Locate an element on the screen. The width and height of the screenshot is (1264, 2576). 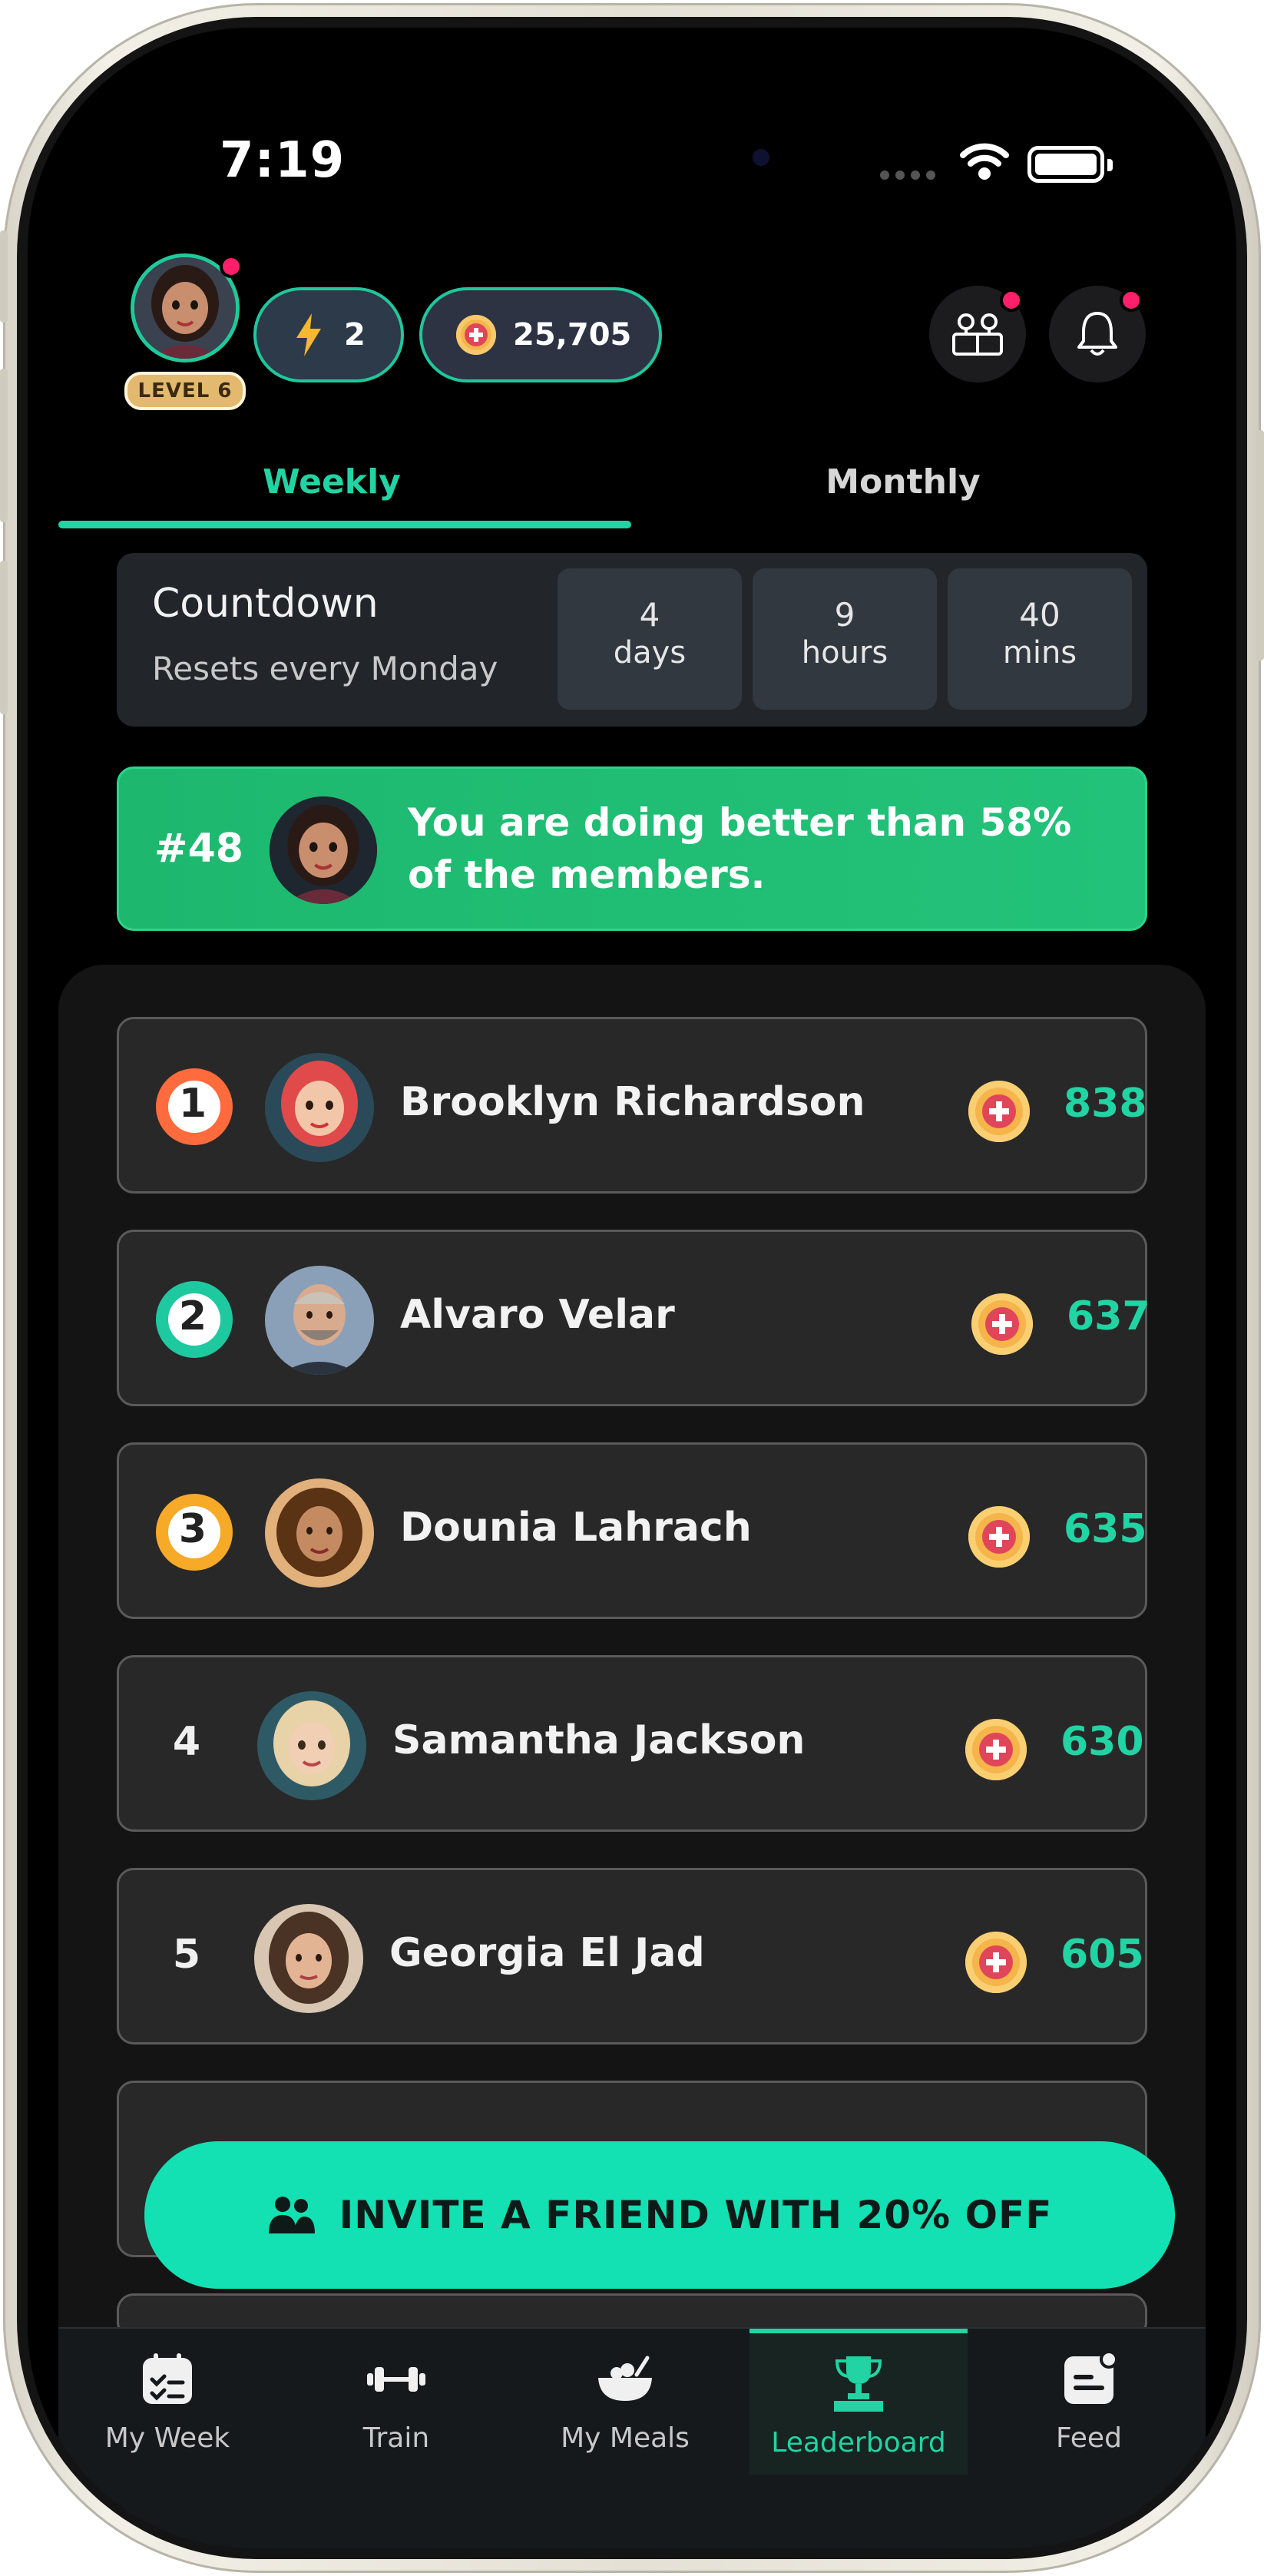
energy-count: 2 is located at coordinates (355, 335).